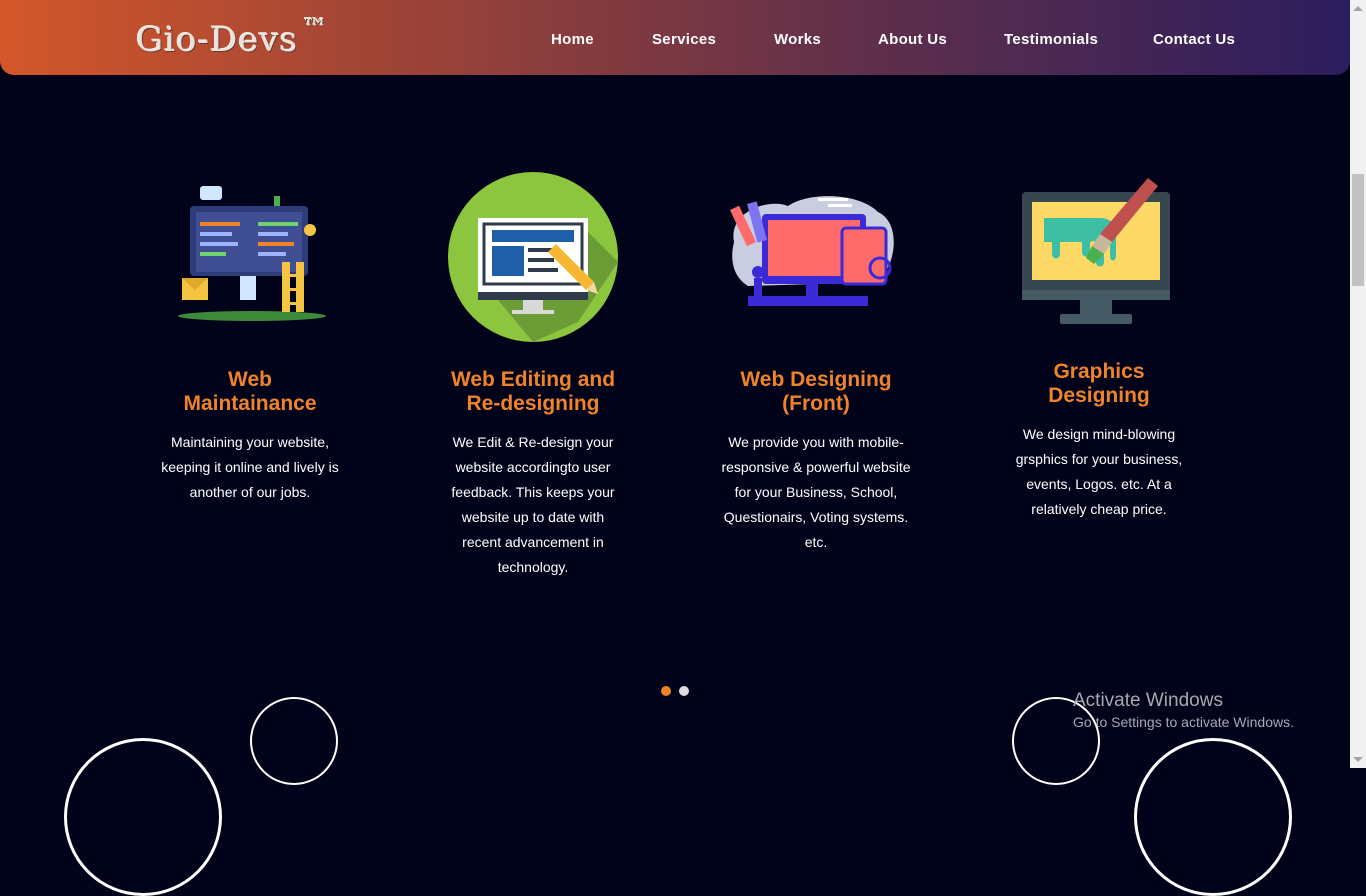 This screenshot has height=896, width=1366. Describe the element at coordinates (1183, 722) in the screenshot. I see `activate-windows-subtitle: Go to Settings to activate Windows.` at that location.